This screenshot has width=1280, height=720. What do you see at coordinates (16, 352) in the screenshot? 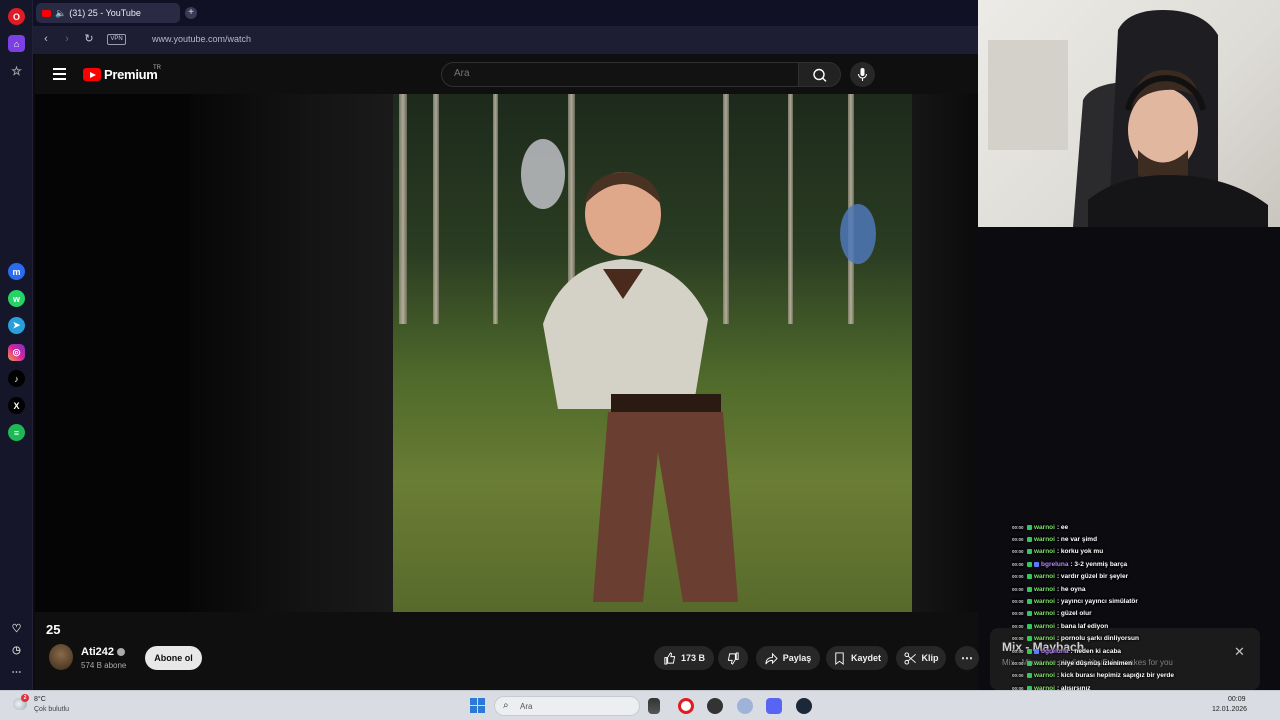
I see `instagram-icon: ◎` at bounding box center [16, 352].